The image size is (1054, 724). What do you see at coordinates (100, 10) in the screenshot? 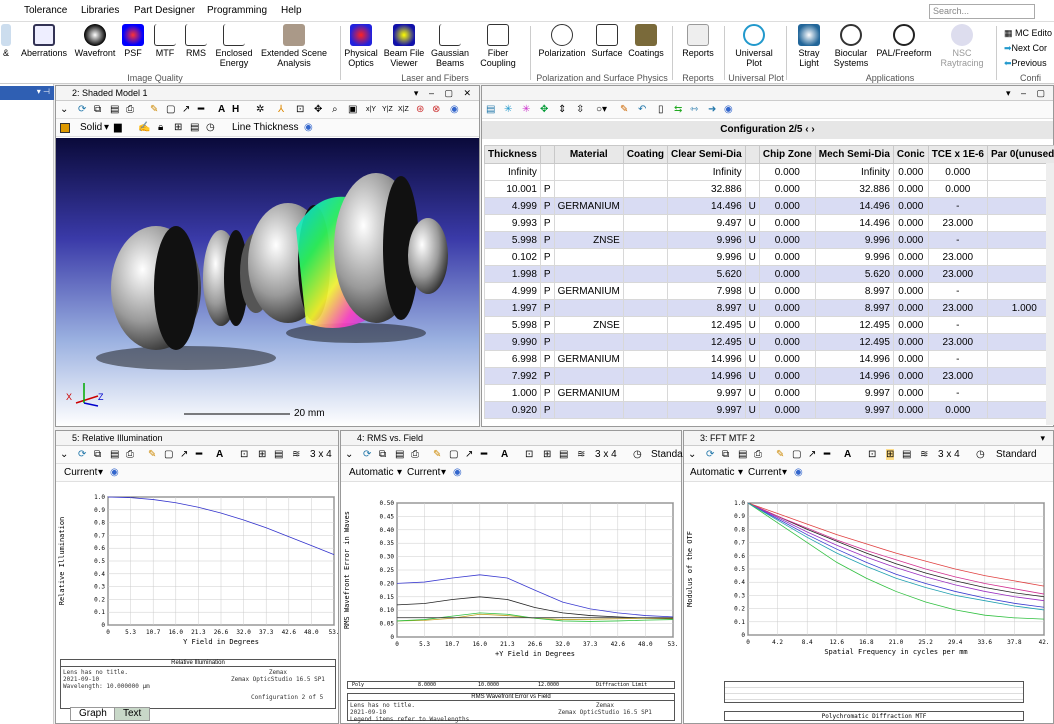
I see `menu-libraries: Libraries` at bounding box center [100, 10].